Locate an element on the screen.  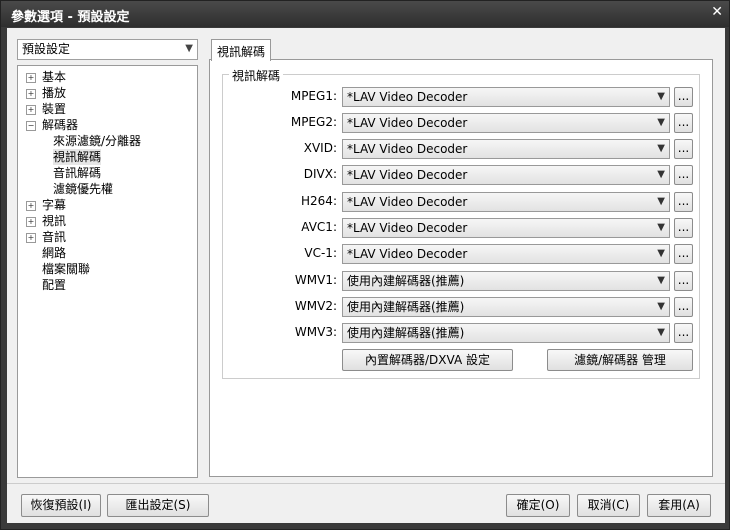
tree-item: 網路 is located at coordinates (46, 253).